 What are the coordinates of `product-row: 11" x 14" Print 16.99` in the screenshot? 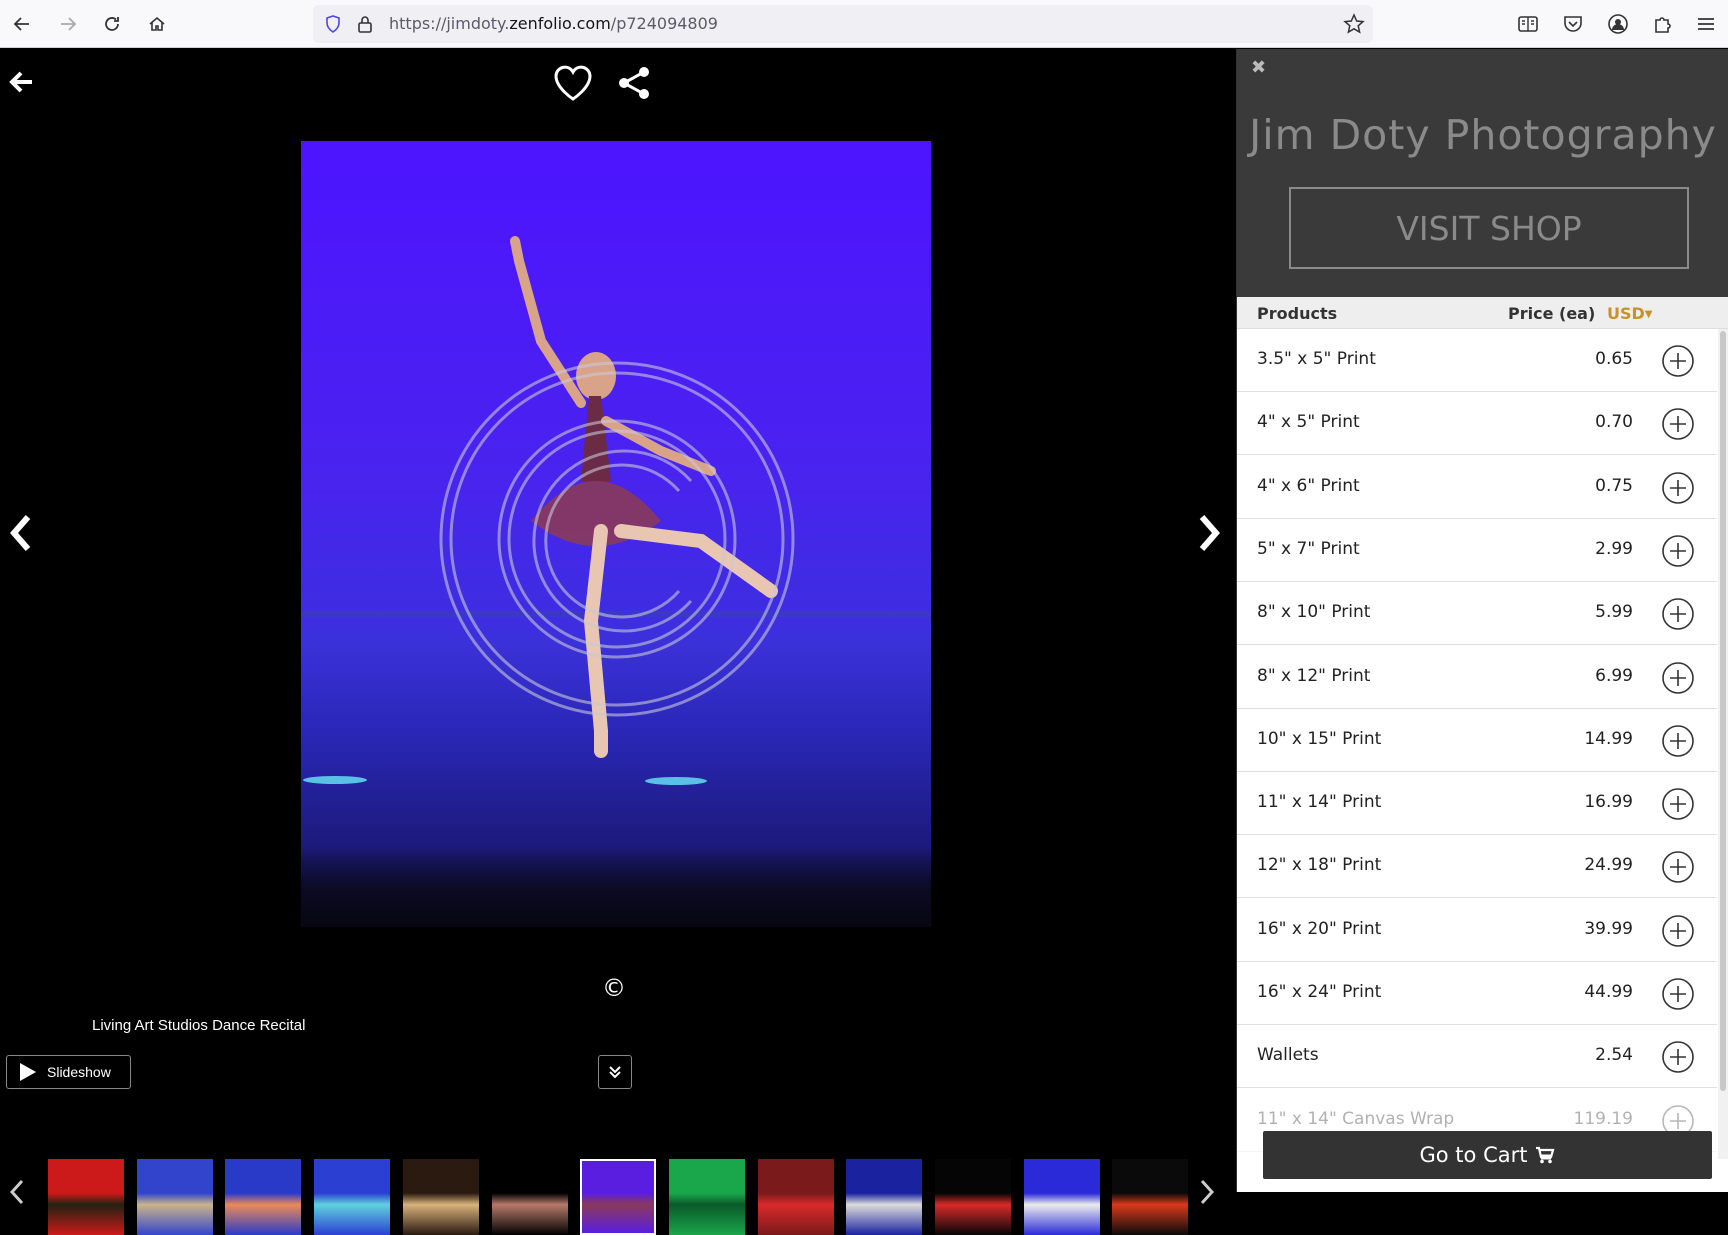 It's located at (1477, 804).